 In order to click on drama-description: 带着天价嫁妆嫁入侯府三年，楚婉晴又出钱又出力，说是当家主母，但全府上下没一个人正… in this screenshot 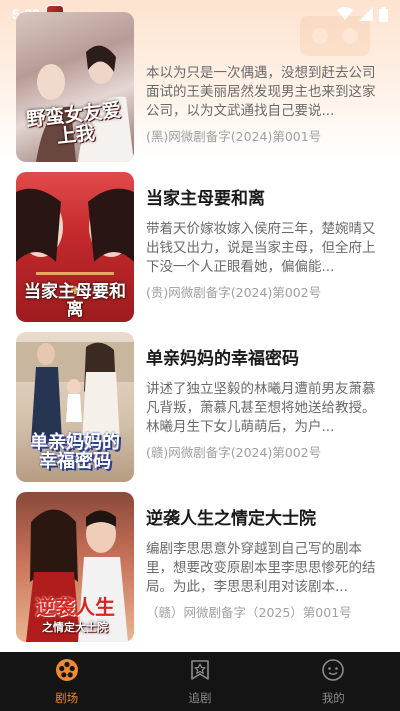, I will do `click(261, 248)`.